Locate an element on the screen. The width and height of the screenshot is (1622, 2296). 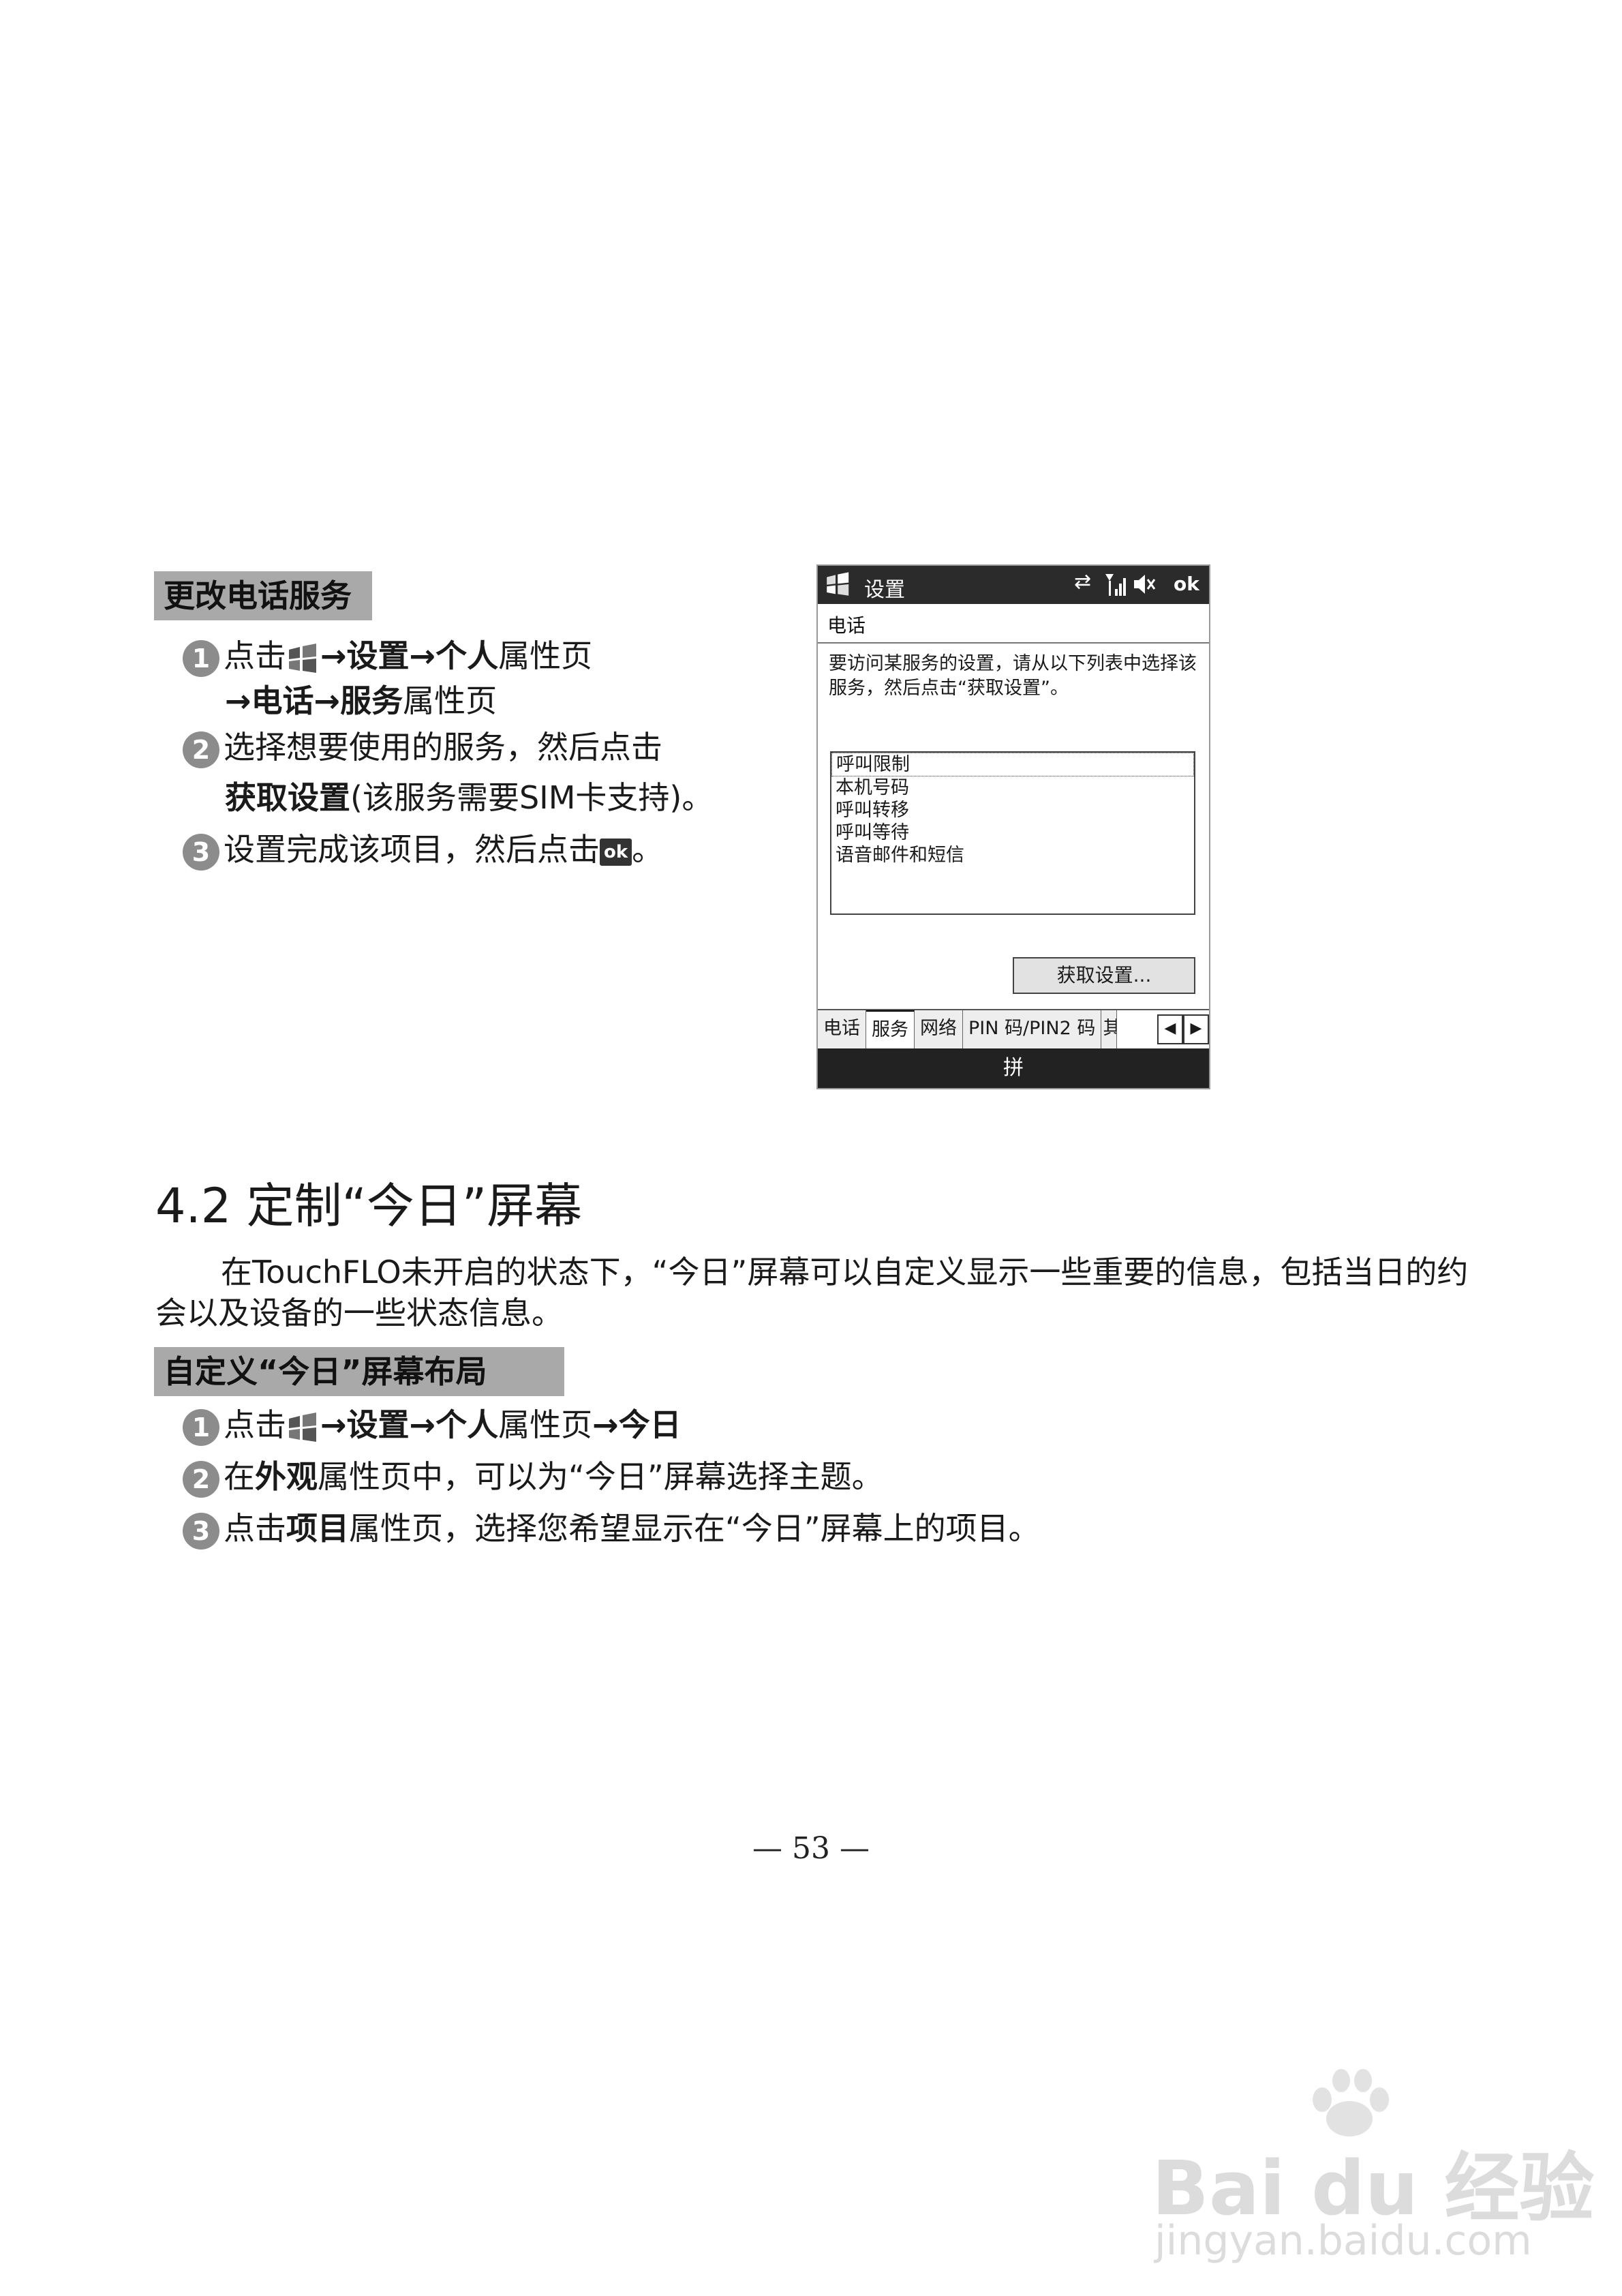
list-item: 呼叫限制 is located at coordinates (1012, 765).